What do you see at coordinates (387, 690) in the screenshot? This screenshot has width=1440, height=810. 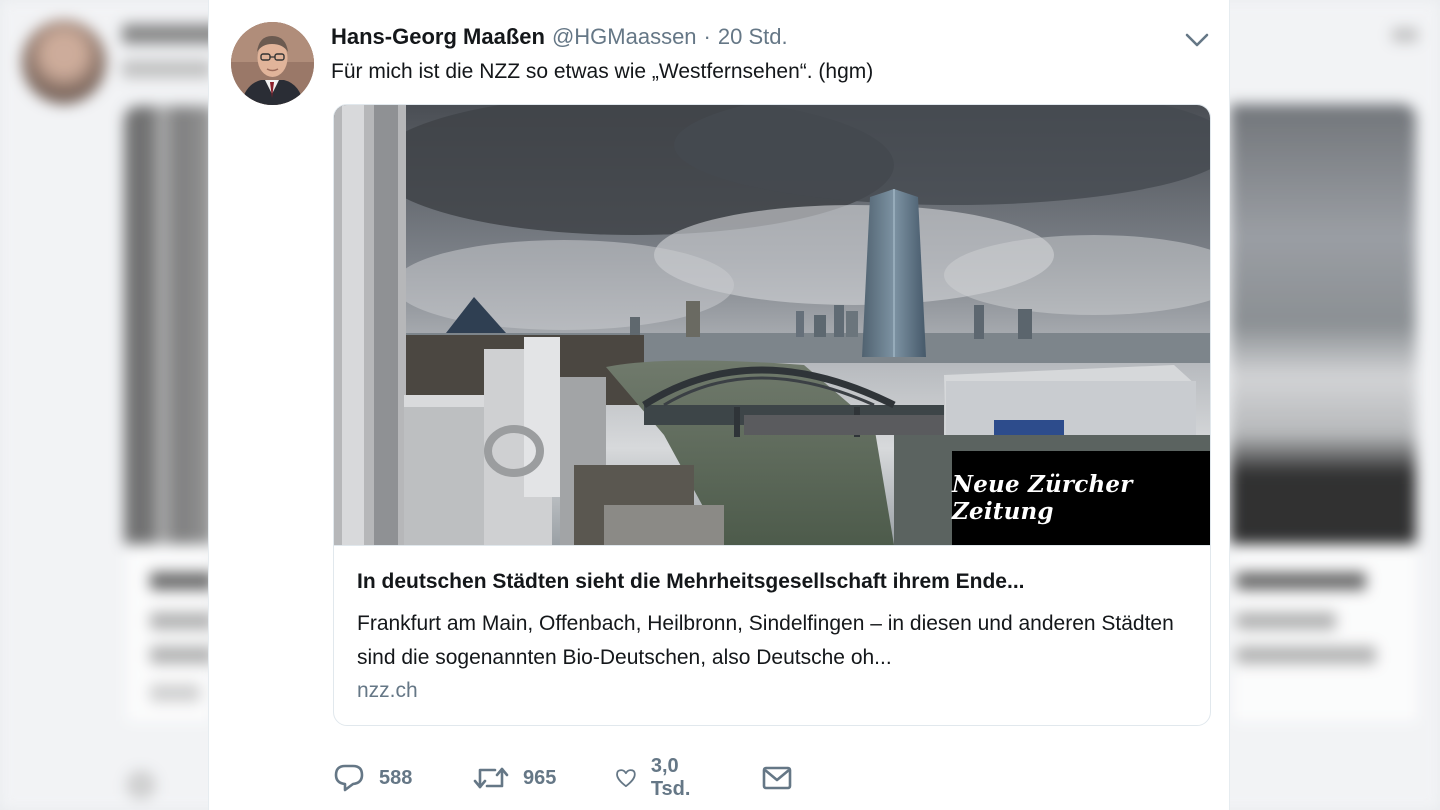 I see `card-domain: nzz.ch` at bounding box center [387, 690].